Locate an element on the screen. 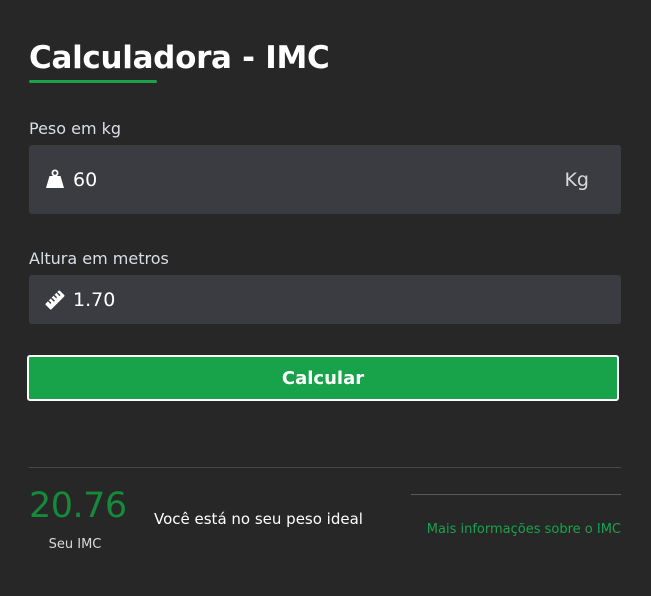 The height and width of the screenshot is (596, 651). page-title: Calculadora - IMC is located at coordinates (179, 58).